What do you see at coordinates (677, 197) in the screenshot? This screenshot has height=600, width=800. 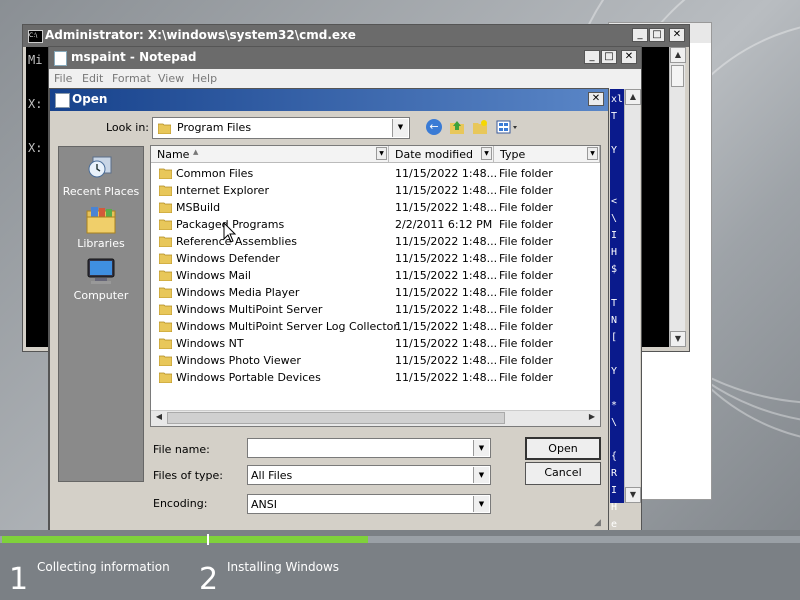 I see `cmd-scrollbar: ▲ ▼` at bounding box center [677, 197].